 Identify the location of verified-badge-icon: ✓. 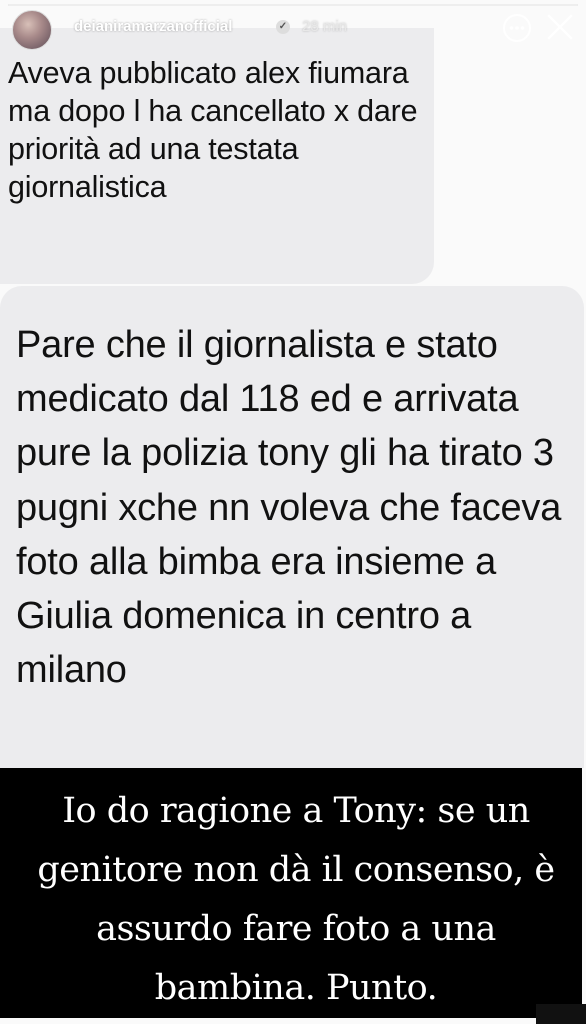
(283, 27).